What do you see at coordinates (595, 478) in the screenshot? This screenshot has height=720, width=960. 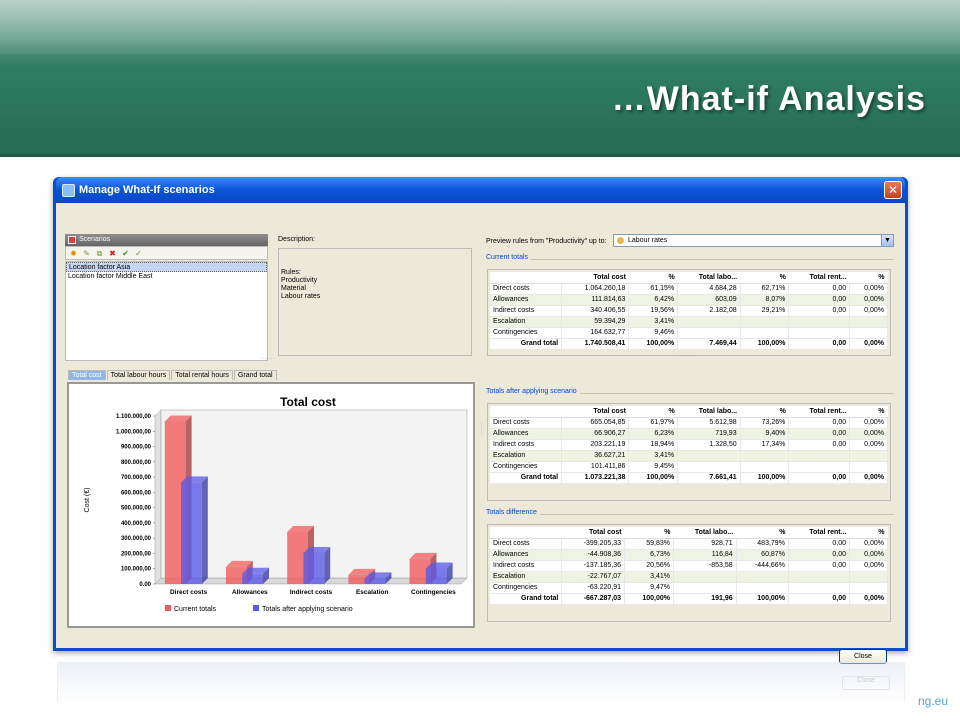 I see `table-cell: 1.073.221,38` at bounding box center [595, 478].